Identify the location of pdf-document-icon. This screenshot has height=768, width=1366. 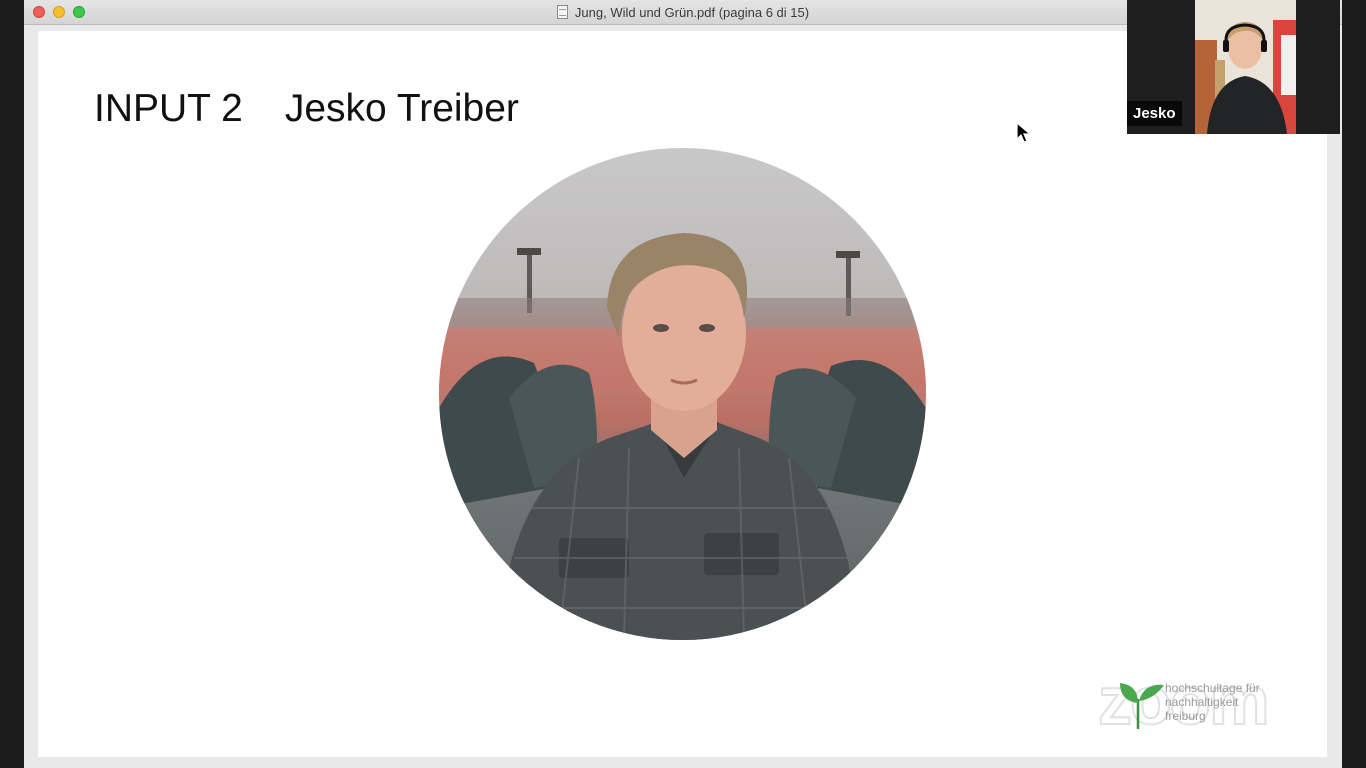
(562, 12).